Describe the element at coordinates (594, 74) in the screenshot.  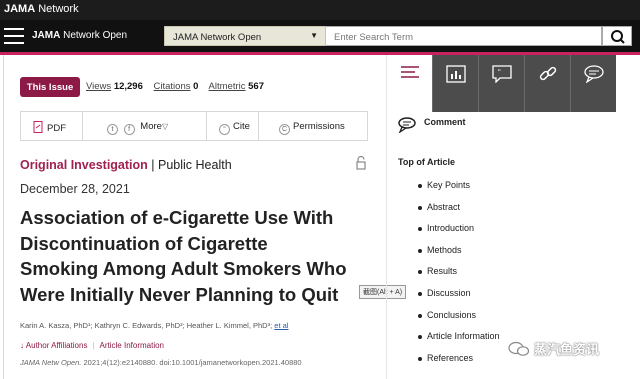
I see `chat-icon` at that location.